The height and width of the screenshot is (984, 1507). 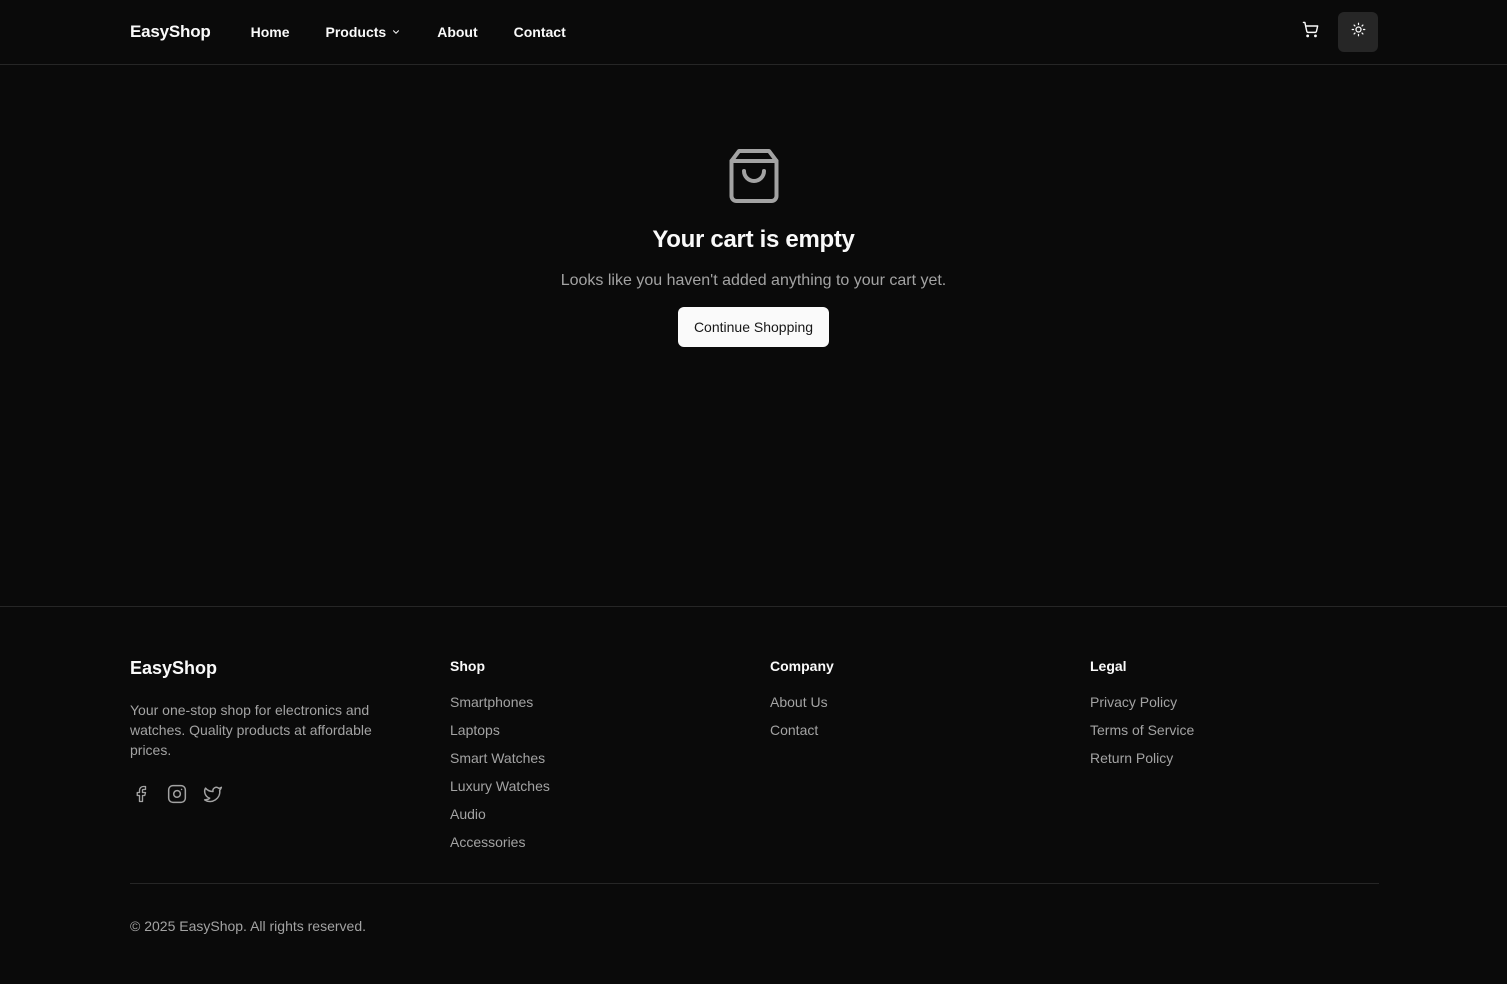 What do you see at coordinates (753, 239) in the screenshot?
I see `empty-cart-title: Your cart is empty` at bounding box center [753, 239].